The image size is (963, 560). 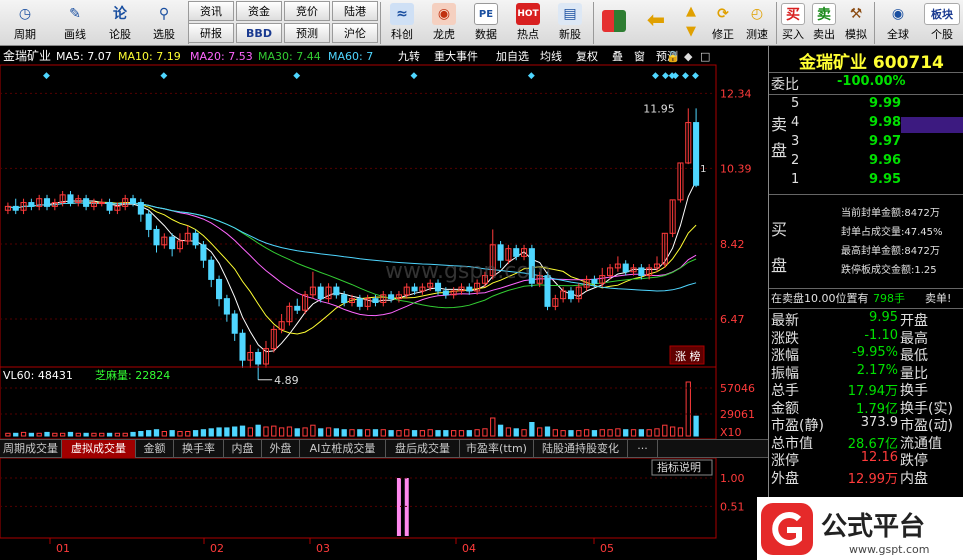 I want to click on tab-0: 周期成交量, so click(x=31, y=449).